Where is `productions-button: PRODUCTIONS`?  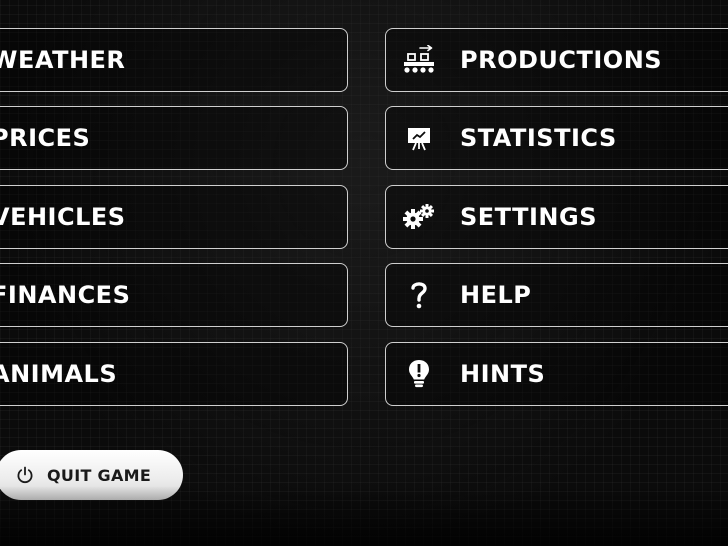 productions-button: PRODUCTIONS is located at coordinates (556, 60).